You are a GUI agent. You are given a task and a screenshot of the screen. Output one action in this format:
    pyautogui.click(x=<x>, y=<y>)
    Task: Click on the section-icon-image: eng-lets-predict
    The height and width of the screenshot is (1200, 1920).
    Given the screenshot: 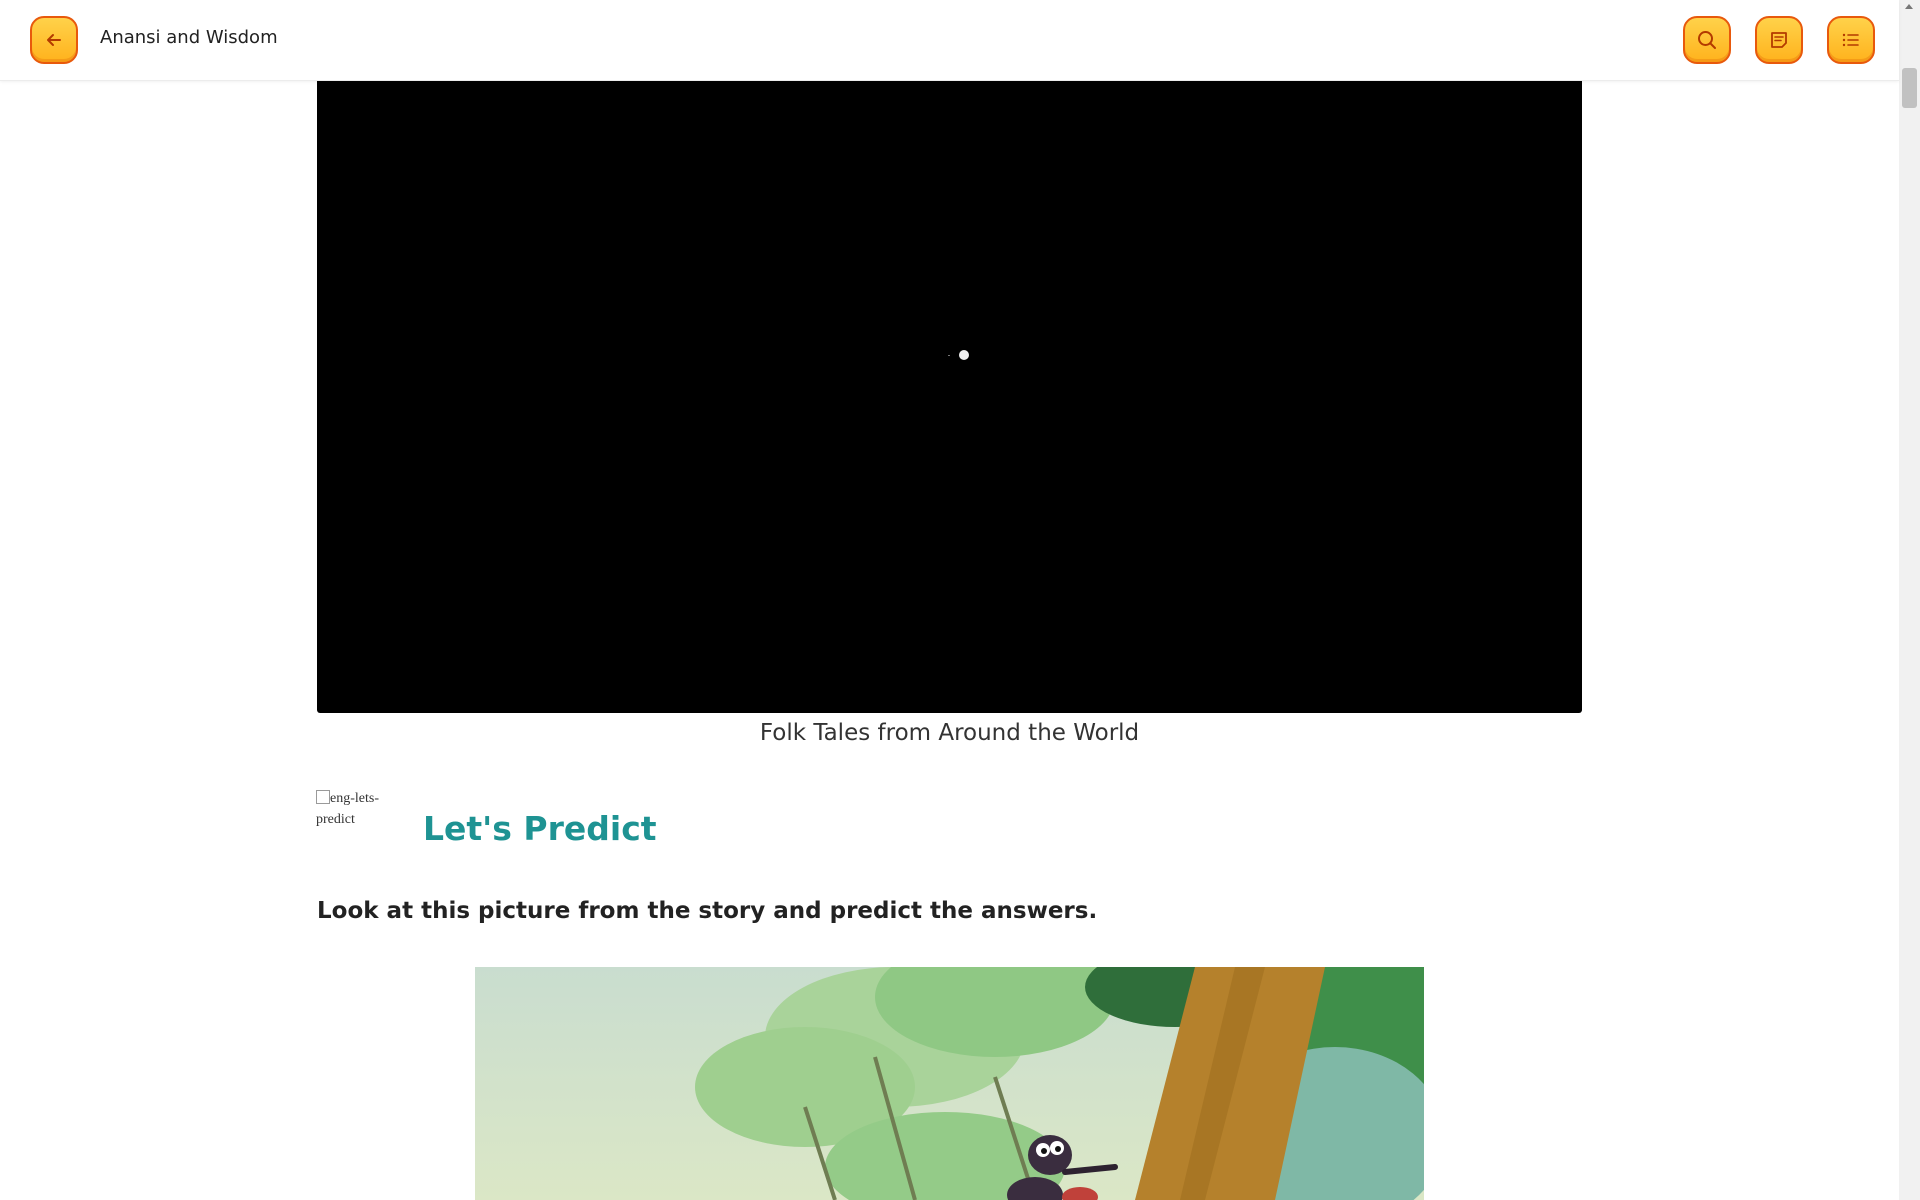 What is the action you would take?
    pyautogui.click(x=356, y=809)
    